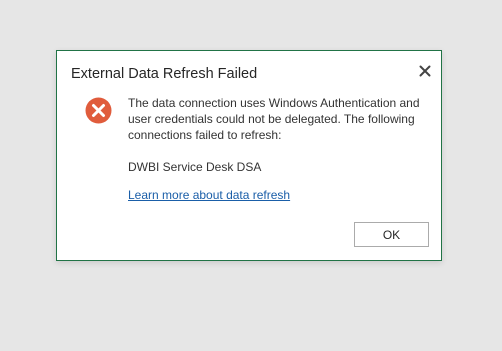 The height and width of the screenshot is (351, 502). Describe the element at coordinates (195, 167) in the screenshot. I see `failed-connection-name: DWBI Service Desk DSA` at that location.